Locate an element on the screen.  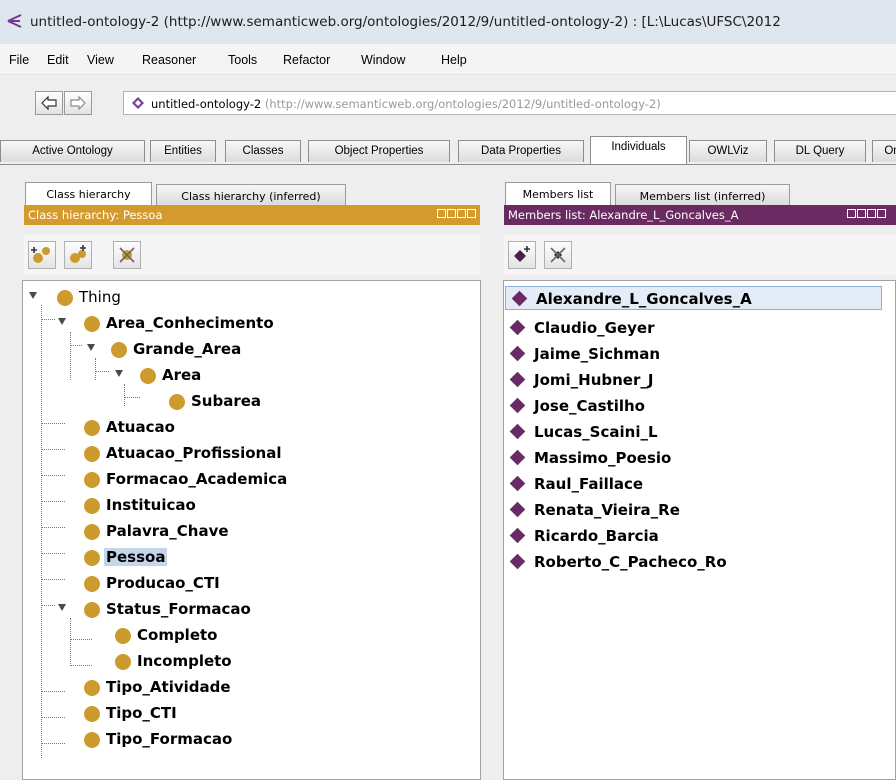
add-individual-icon is located at coordinates (522, 254).